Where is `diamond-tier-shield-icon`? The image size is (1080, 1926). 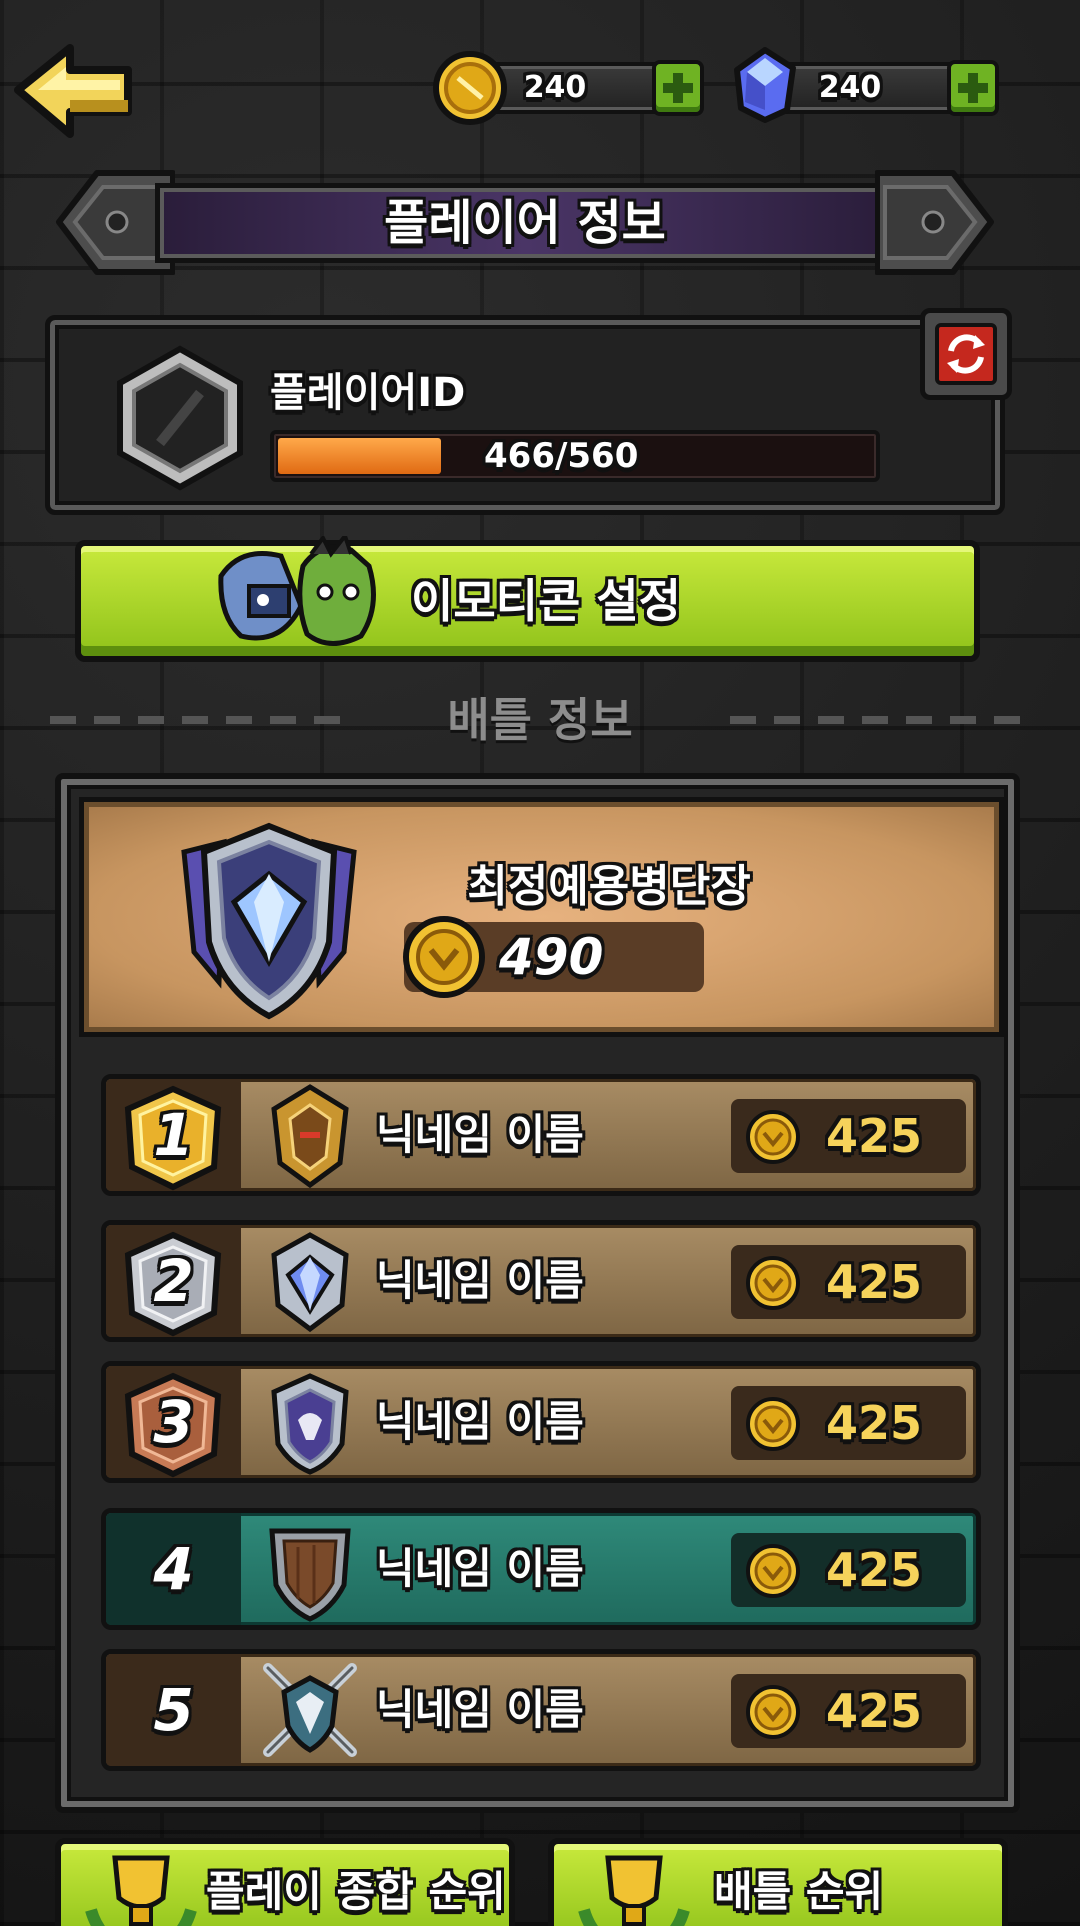 diamond-tier-shield-icon is located at coordinates (269, 921).